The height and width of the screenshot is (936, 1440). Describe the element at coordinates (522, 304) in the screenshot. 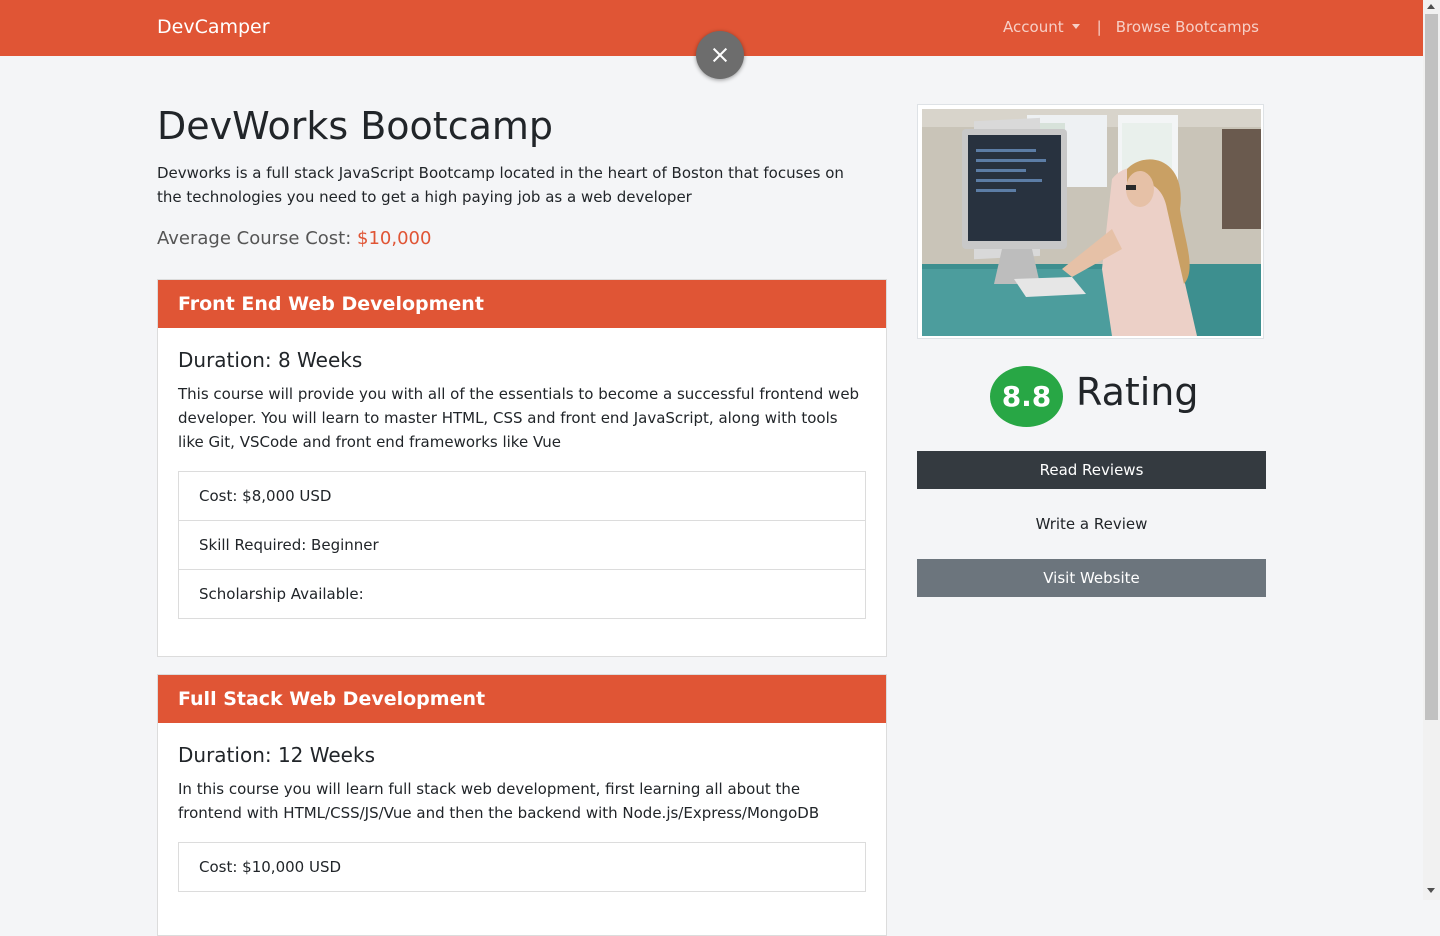

I see `course-title: Front End Web Development` at that location.